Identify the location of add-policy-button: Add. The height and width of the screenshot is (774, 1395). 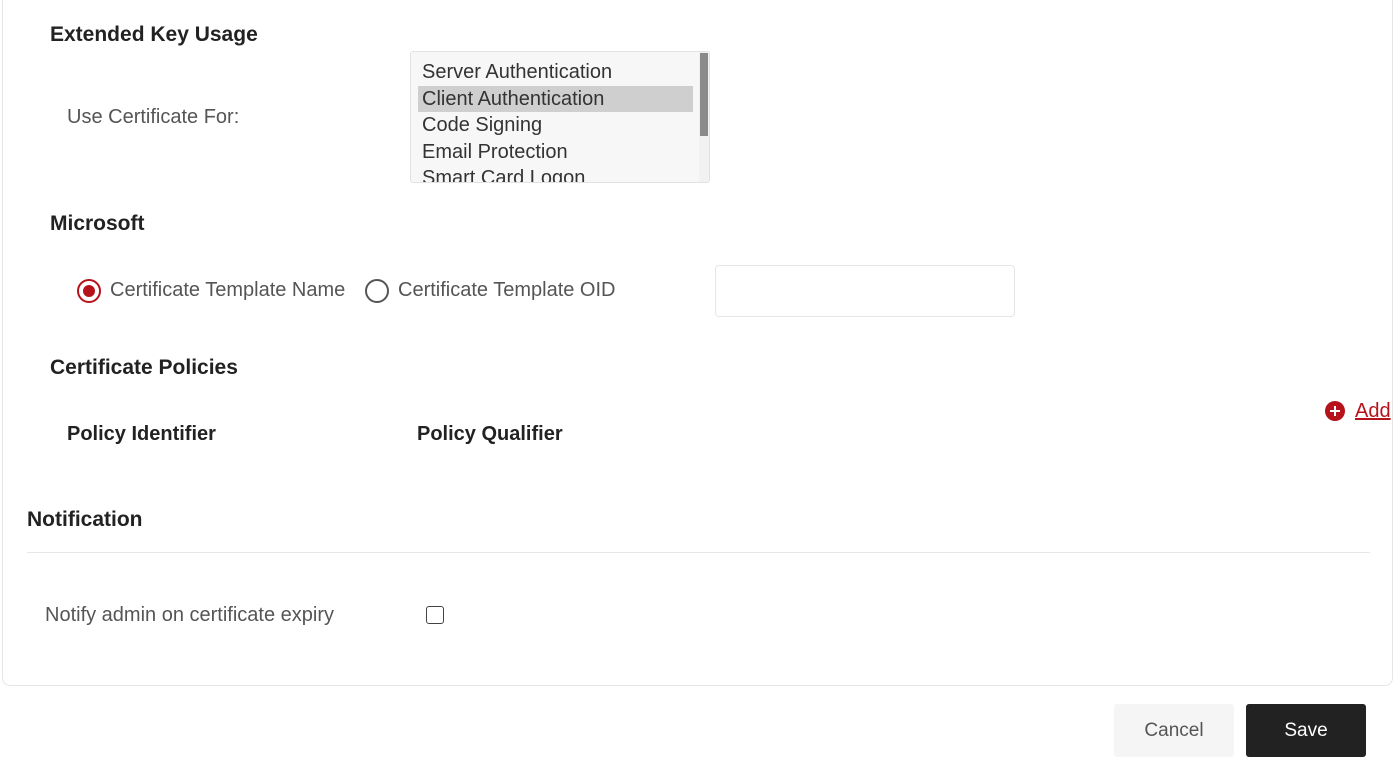
(1358, 411).